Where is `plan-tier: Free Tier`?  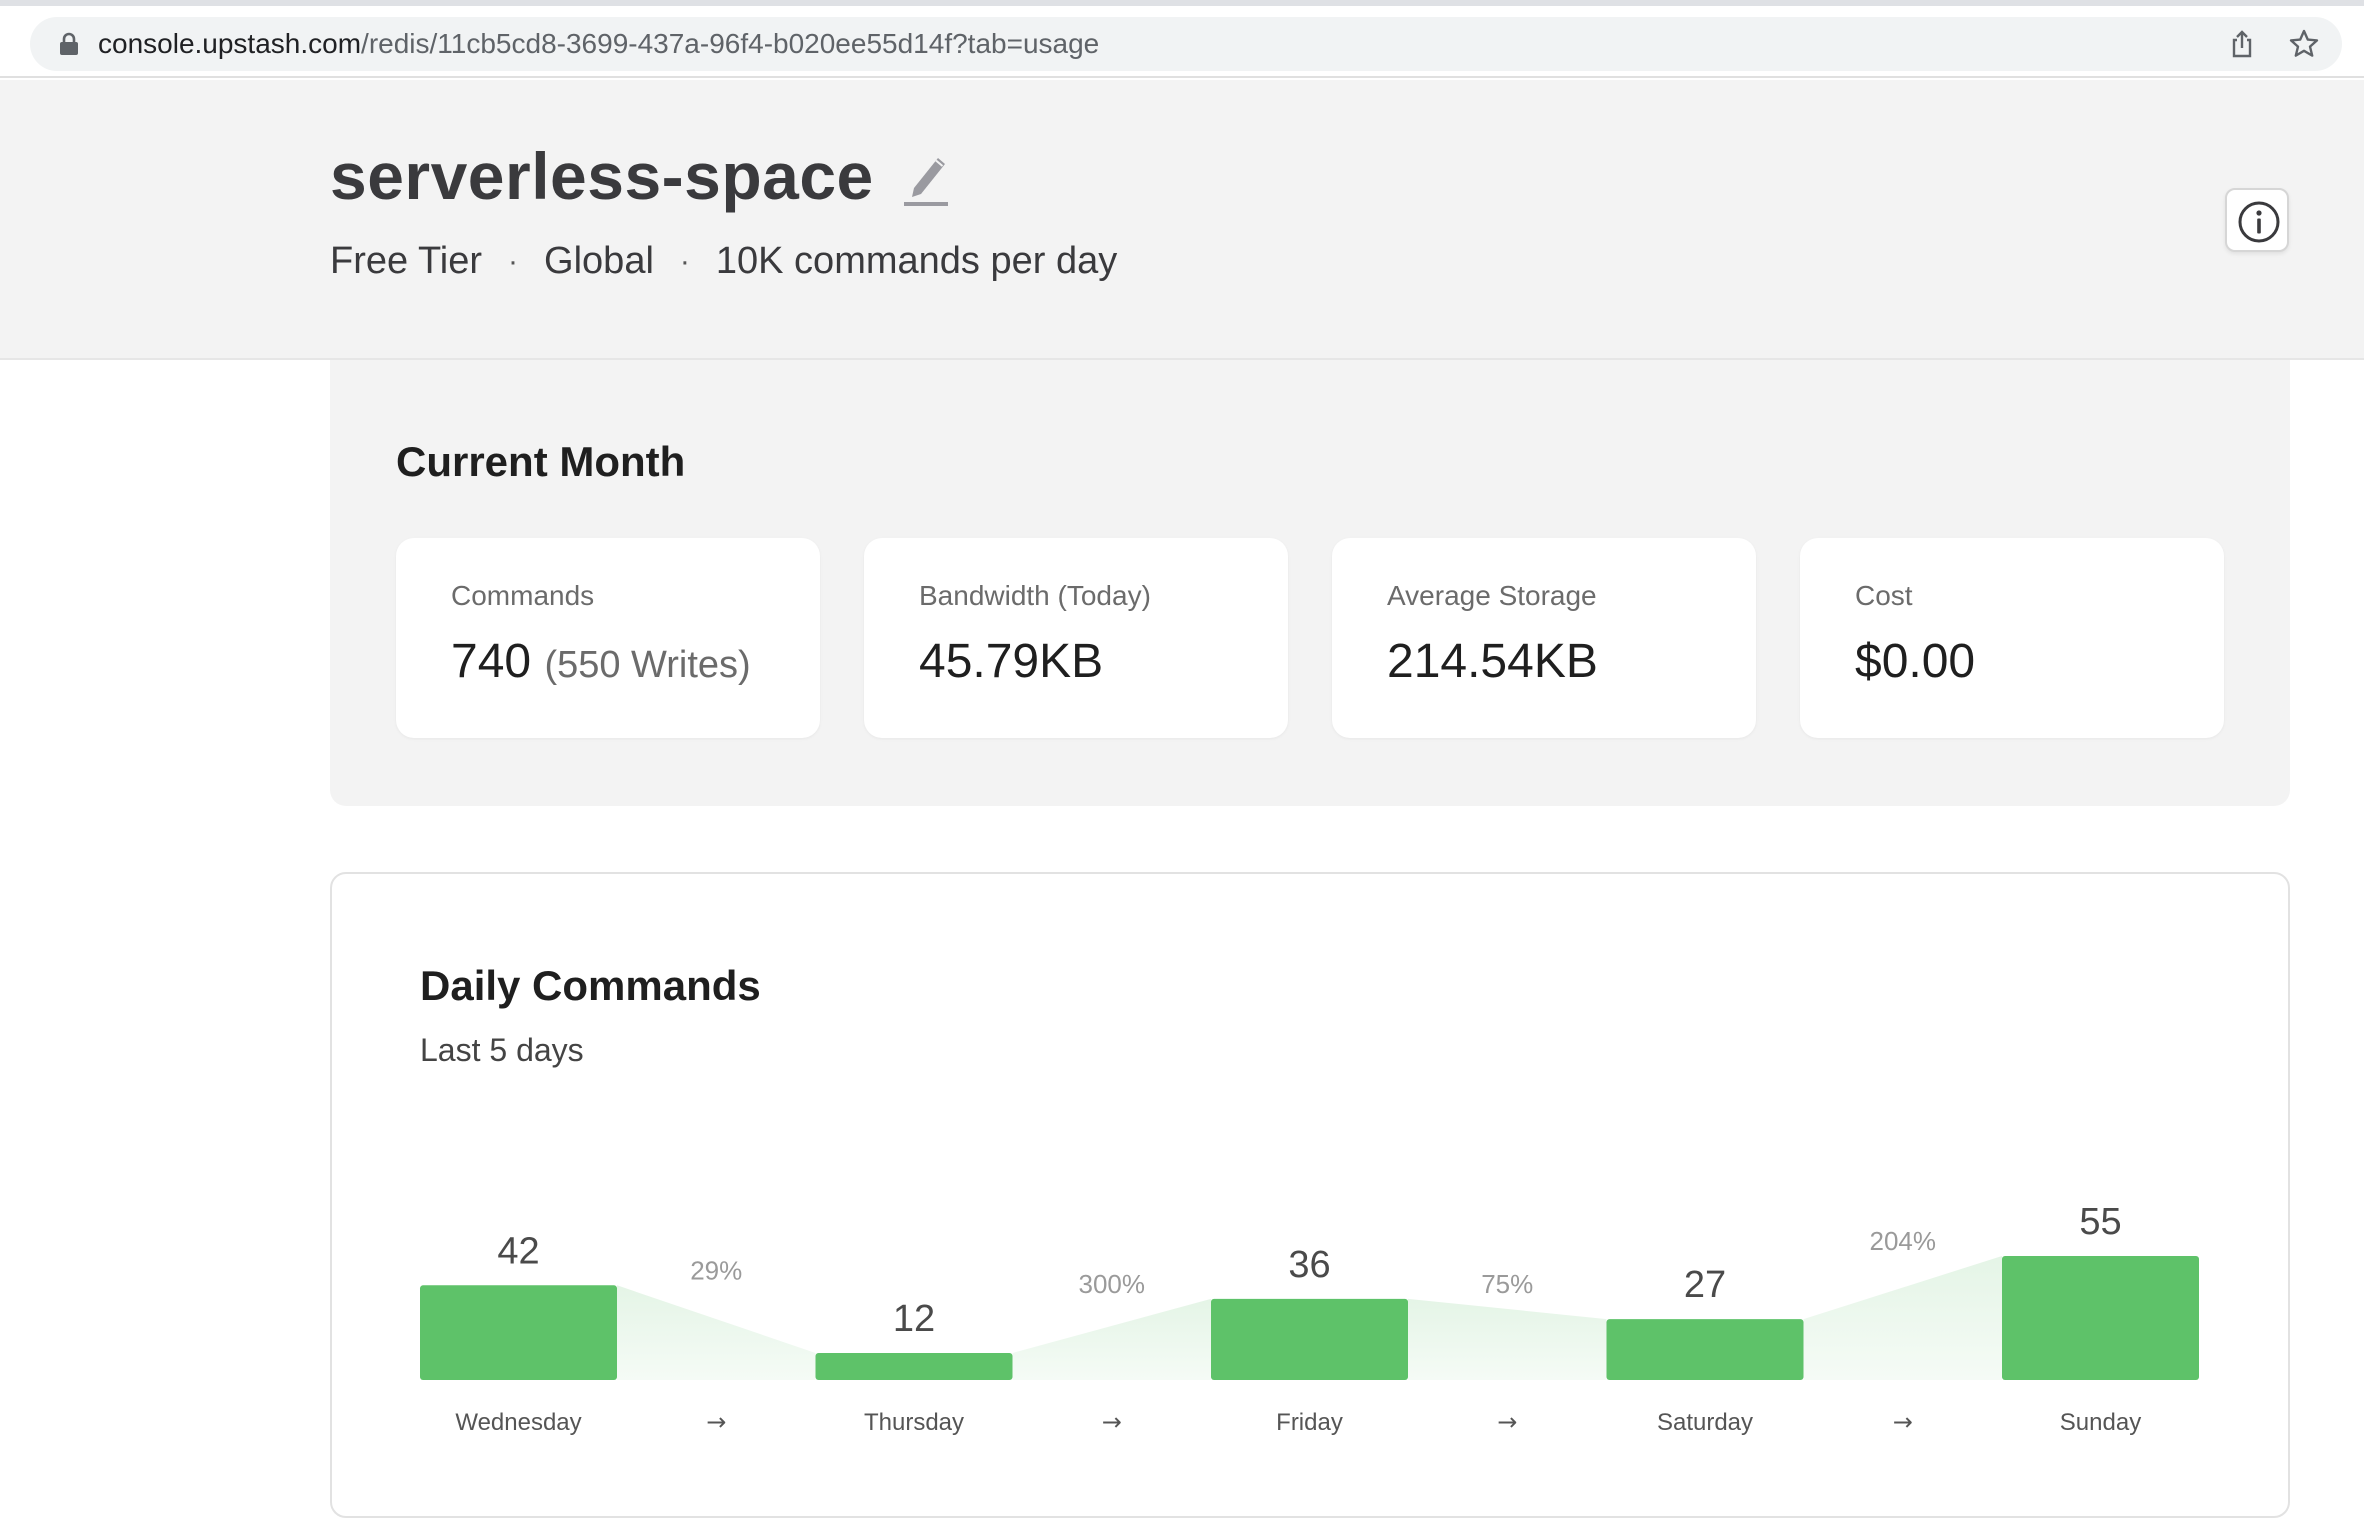 plan-tier: Free Tier is located at coordinates (406, 261).